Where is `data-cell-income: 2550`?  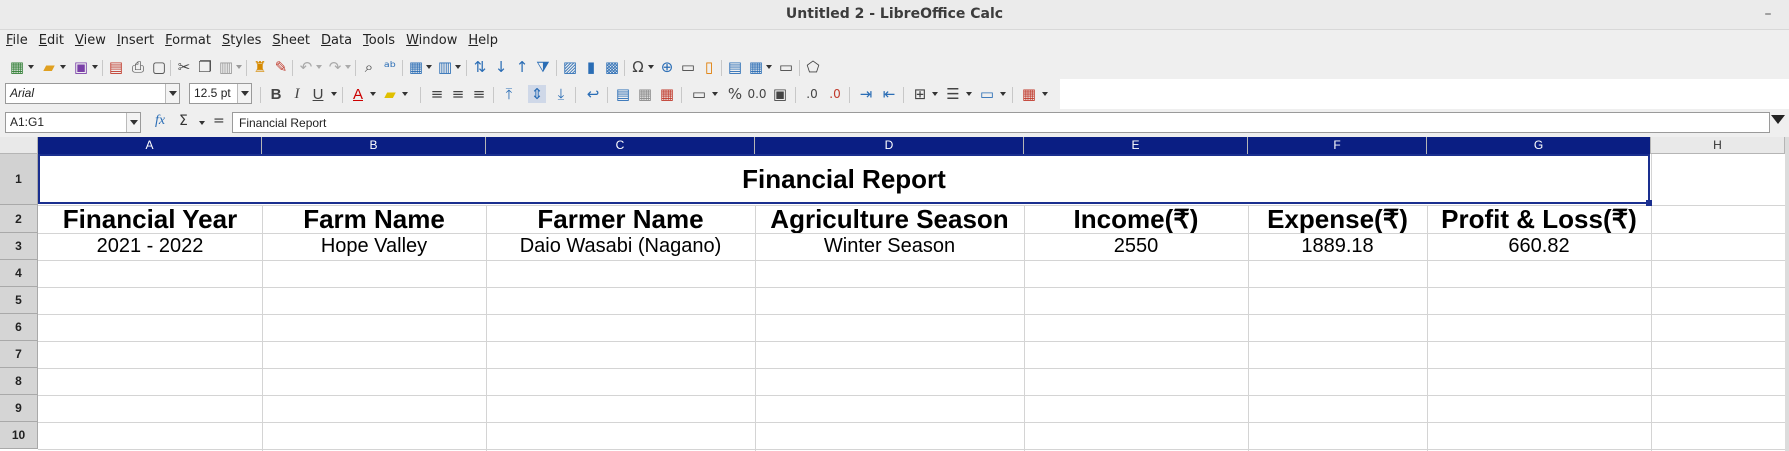 data-cell-income: 2550 is located at coordinates (1136, 246).